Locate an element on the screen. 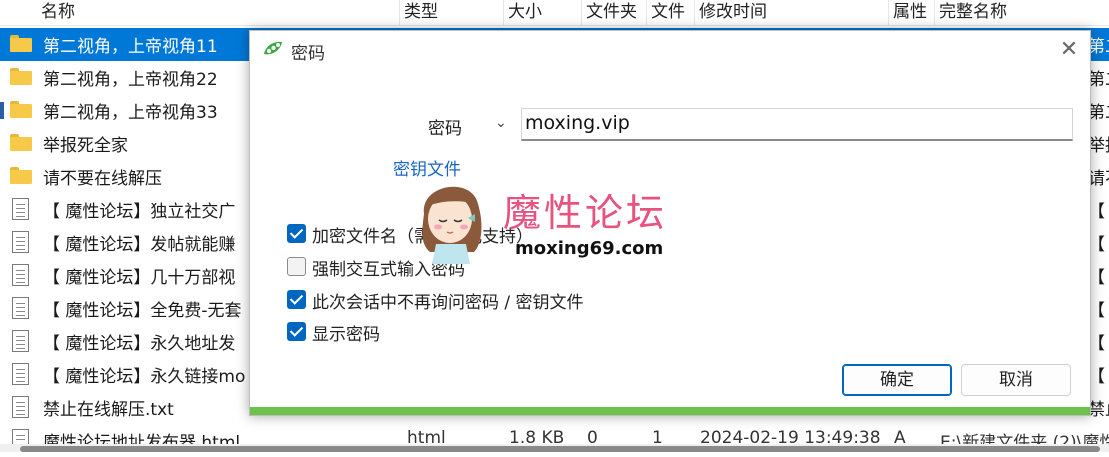 This screenshot has height=457, width=1109. ok-button: 确定 is located at coordinates (897, 380).